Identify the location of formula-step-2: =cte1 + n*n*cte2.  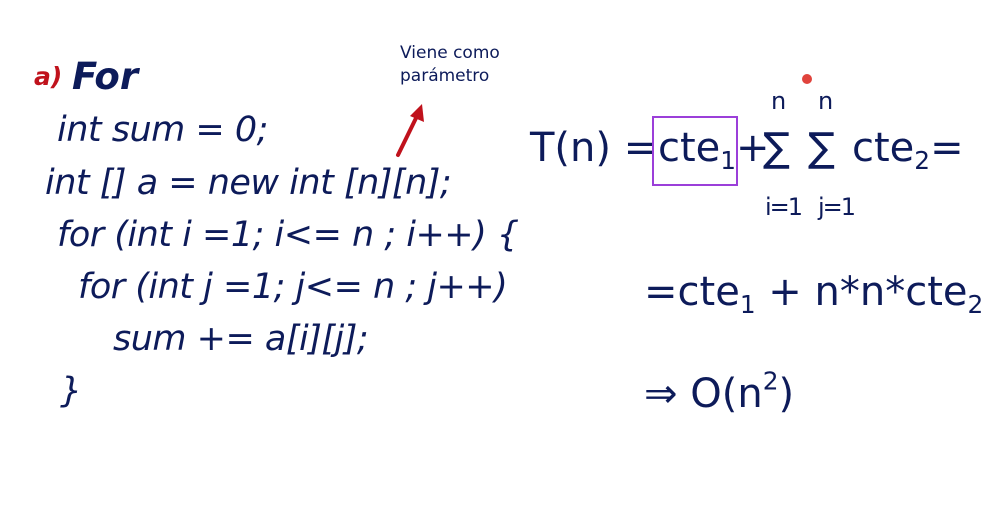
(814, 294).